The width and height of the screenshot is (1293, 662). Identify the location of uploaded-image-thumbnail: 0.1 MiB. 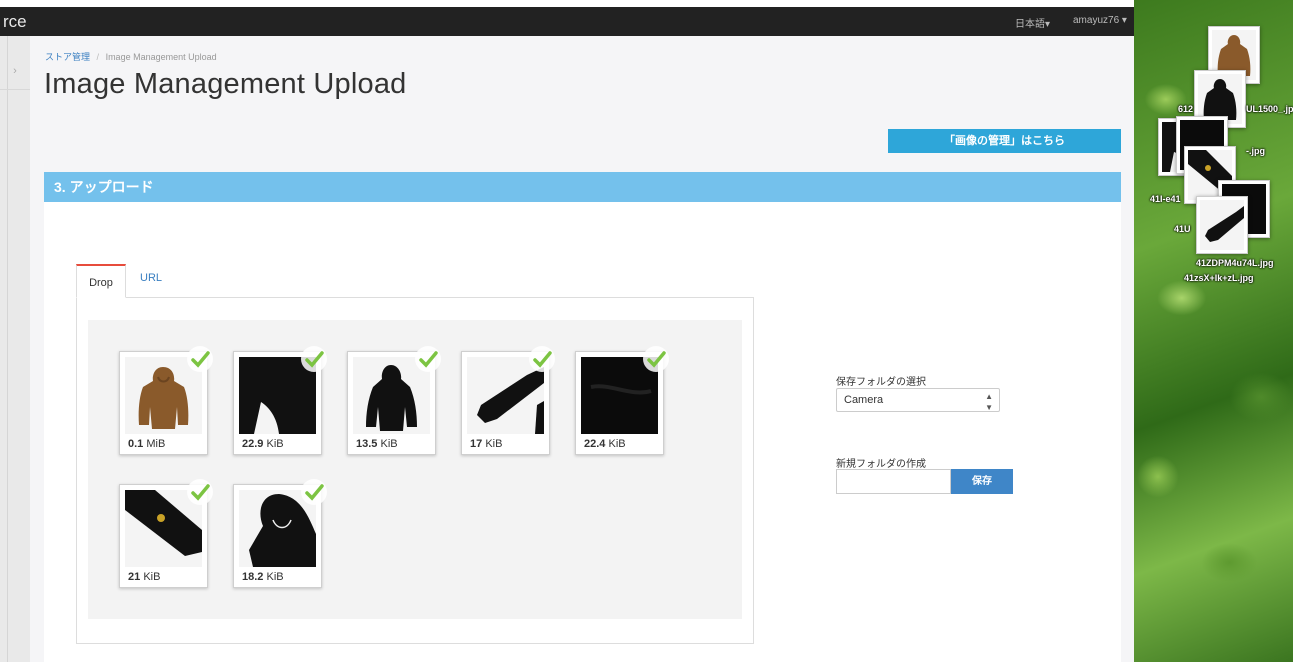
(166, 400).